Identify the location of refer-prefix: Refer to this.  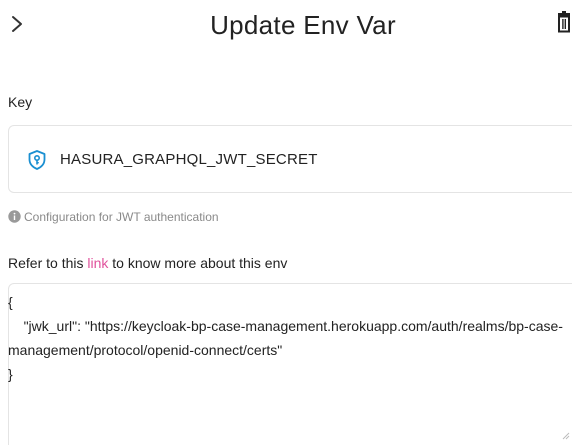
(48, 263).